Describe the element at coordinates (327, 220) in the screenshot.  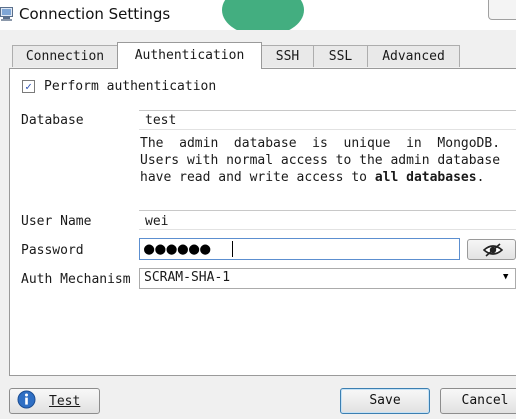
I see `username-field` at that location.